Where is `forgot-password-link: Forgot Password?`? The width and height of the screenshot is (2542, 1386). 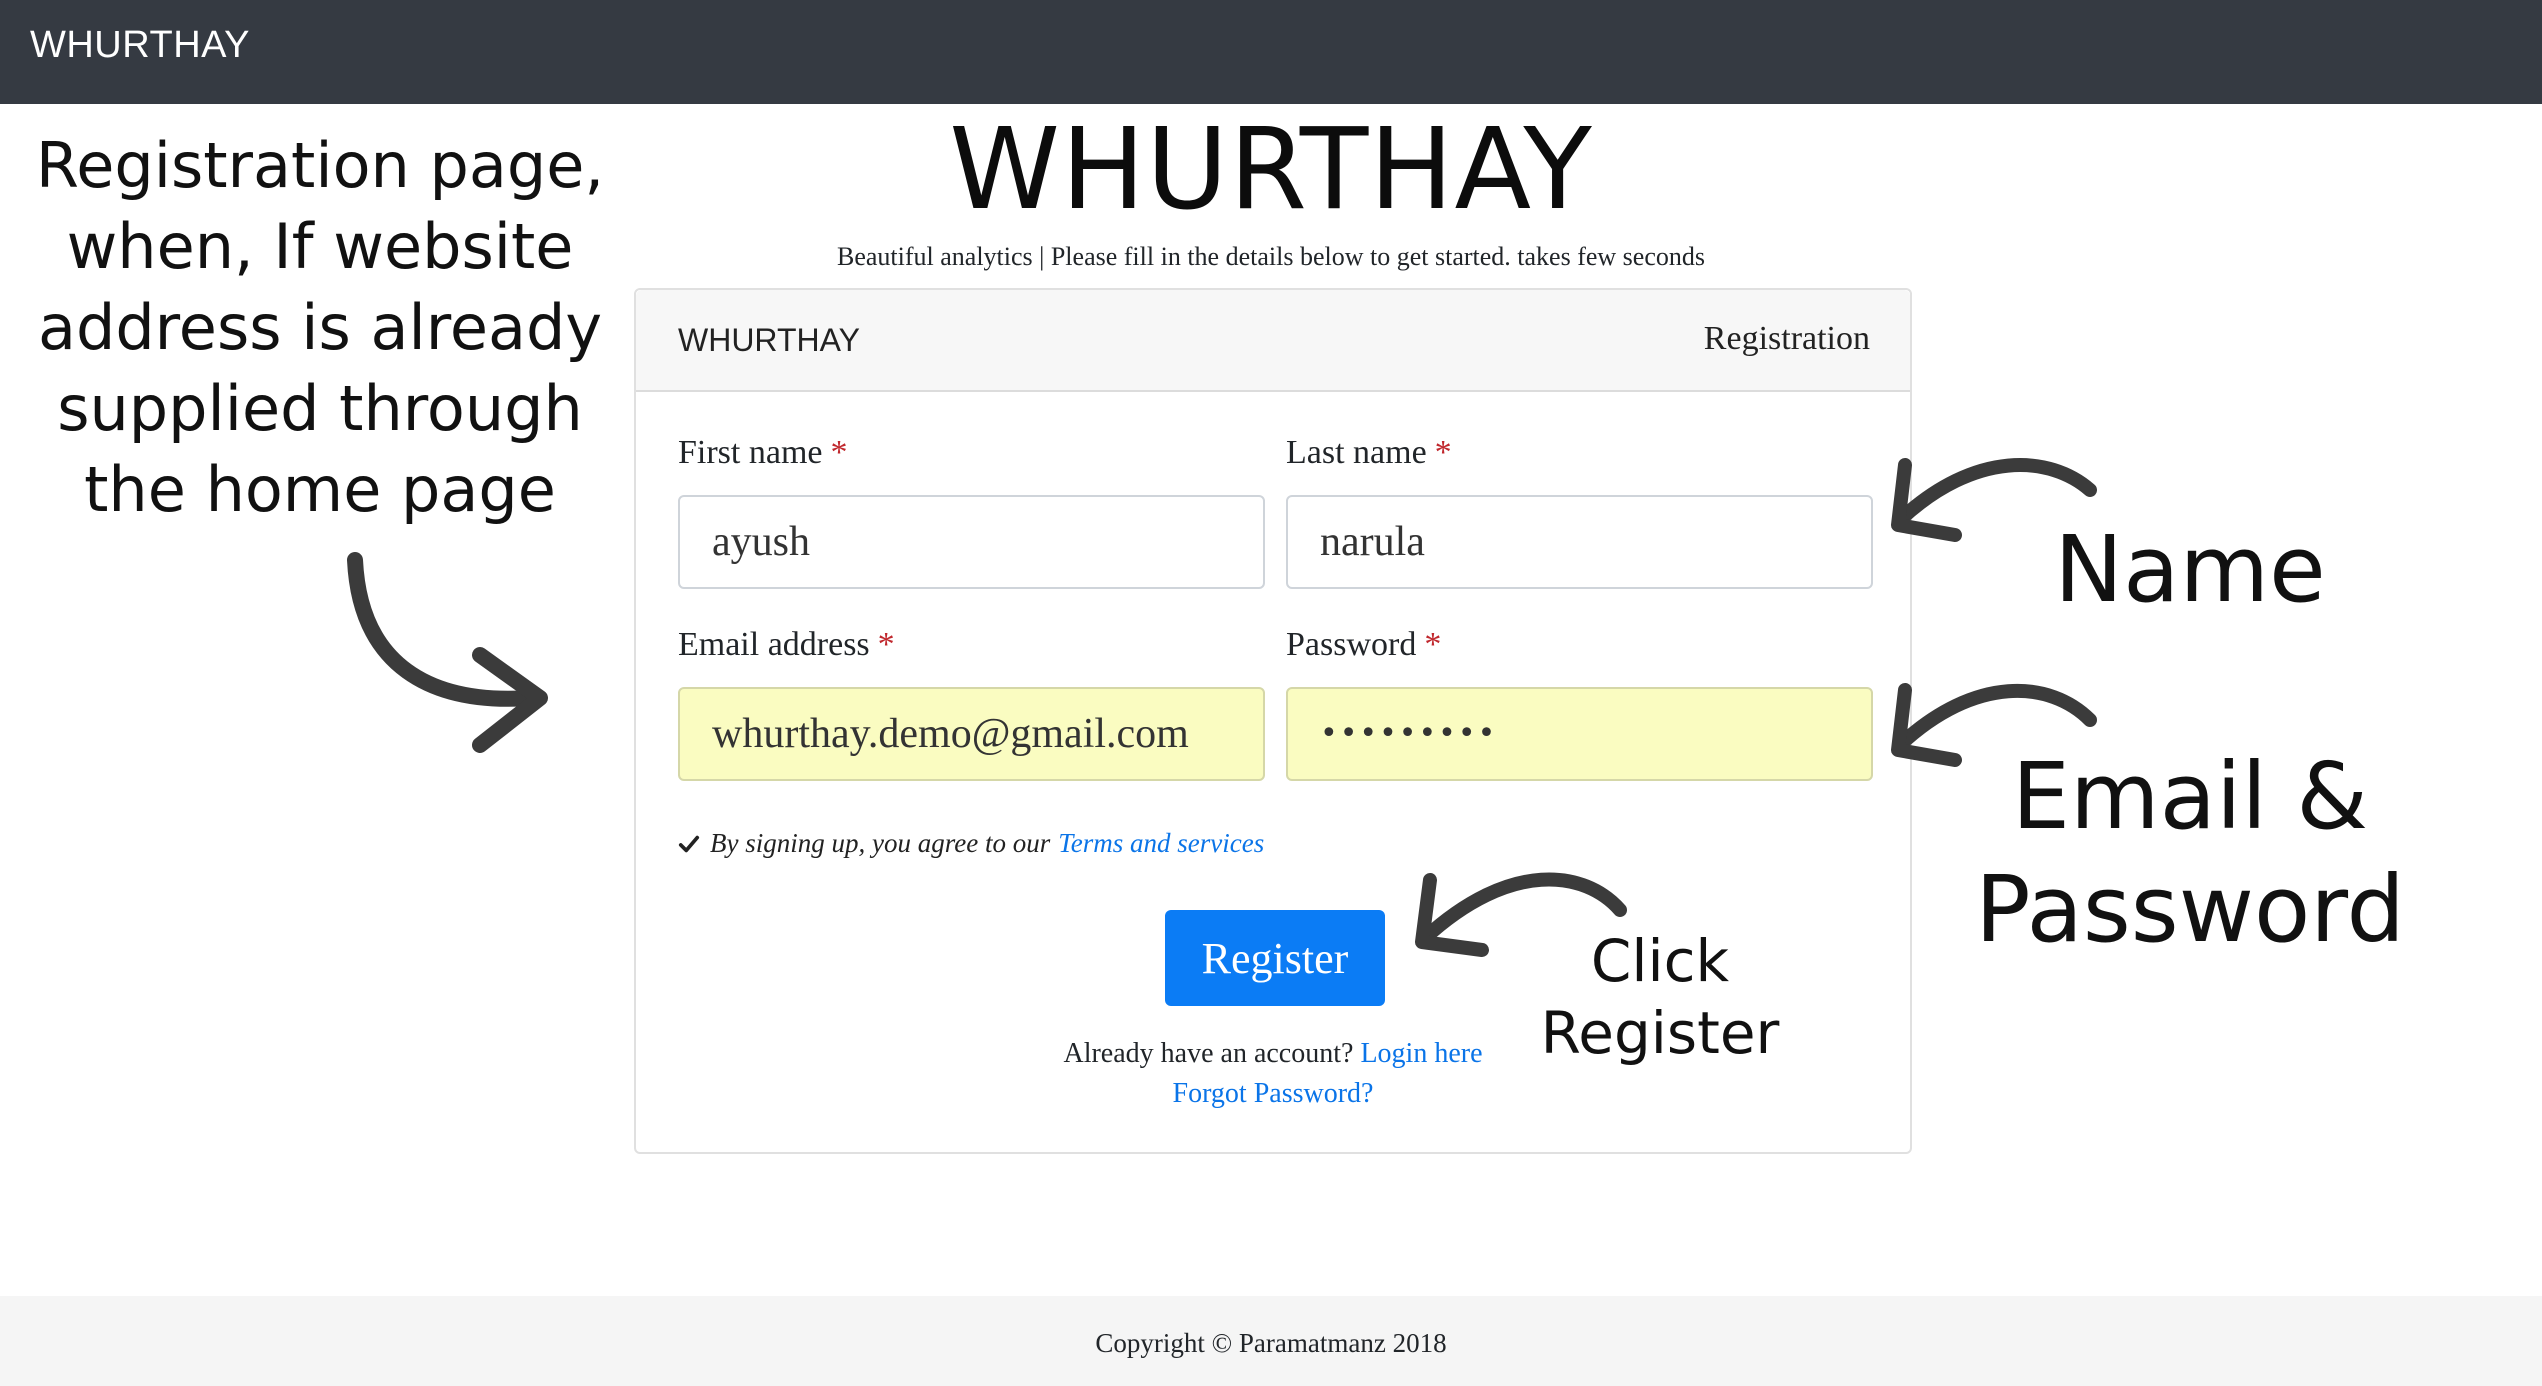
forgot-password-link: Forgot Password? is located at coordinates (1273, 1093).